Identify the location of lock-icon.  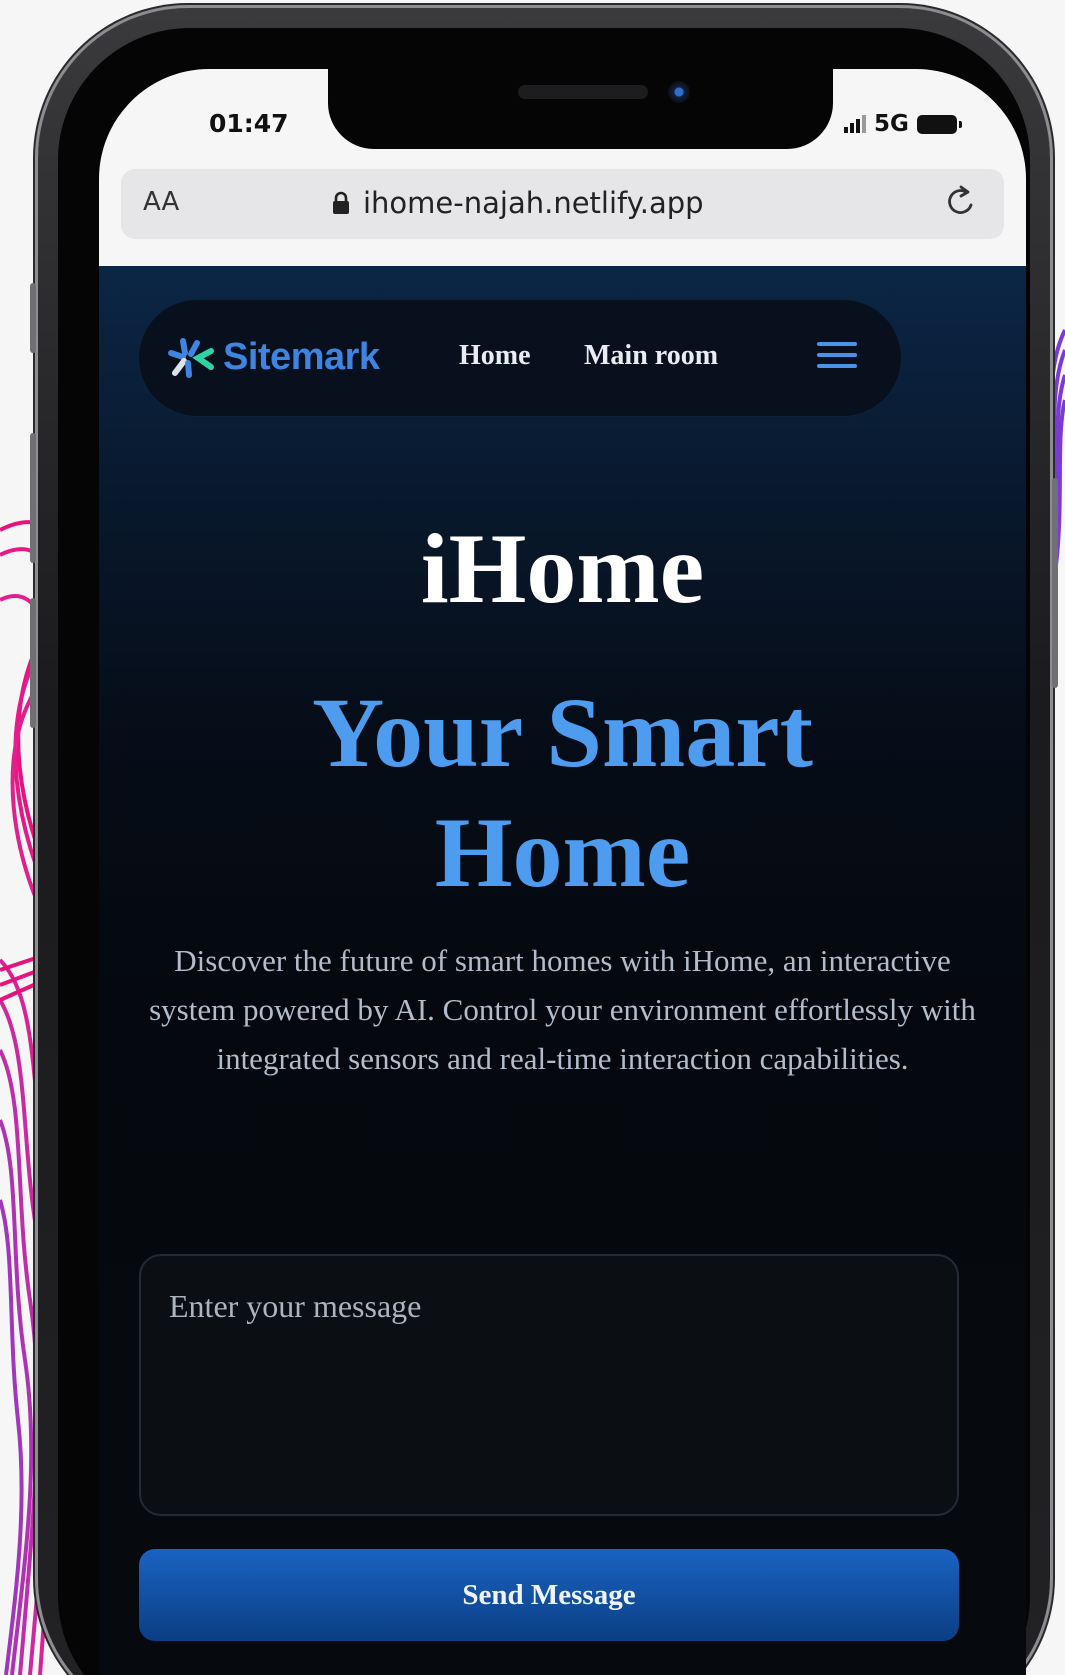
(341, 202).